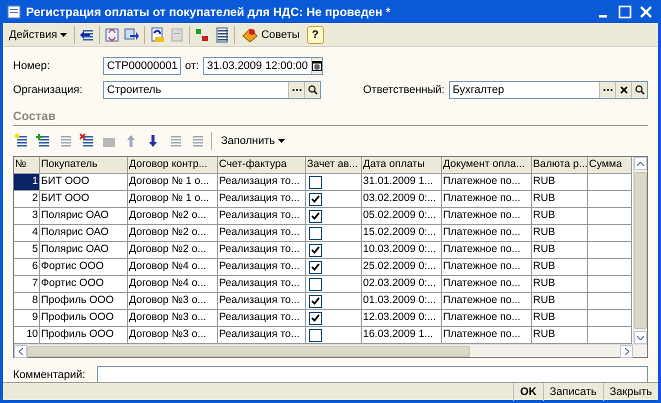 Image resolution: width=661 pixels, height=403 pixels. What do you see at coordinates (646, 12) in the screenshot?
I see `close-icon` at bounding box center [646, 12].